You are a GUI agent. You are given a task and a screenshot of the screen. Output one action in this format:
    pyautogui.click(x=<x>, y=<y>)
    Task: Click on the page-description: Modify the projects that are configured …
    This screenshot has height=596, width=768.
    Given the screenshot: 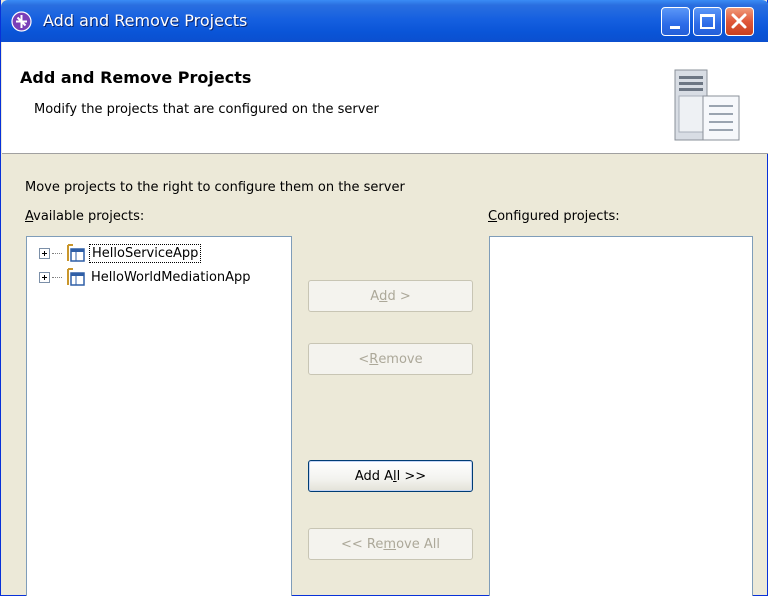 What is the action you would take?
    pyautogui.click(x=206, y=109)
    